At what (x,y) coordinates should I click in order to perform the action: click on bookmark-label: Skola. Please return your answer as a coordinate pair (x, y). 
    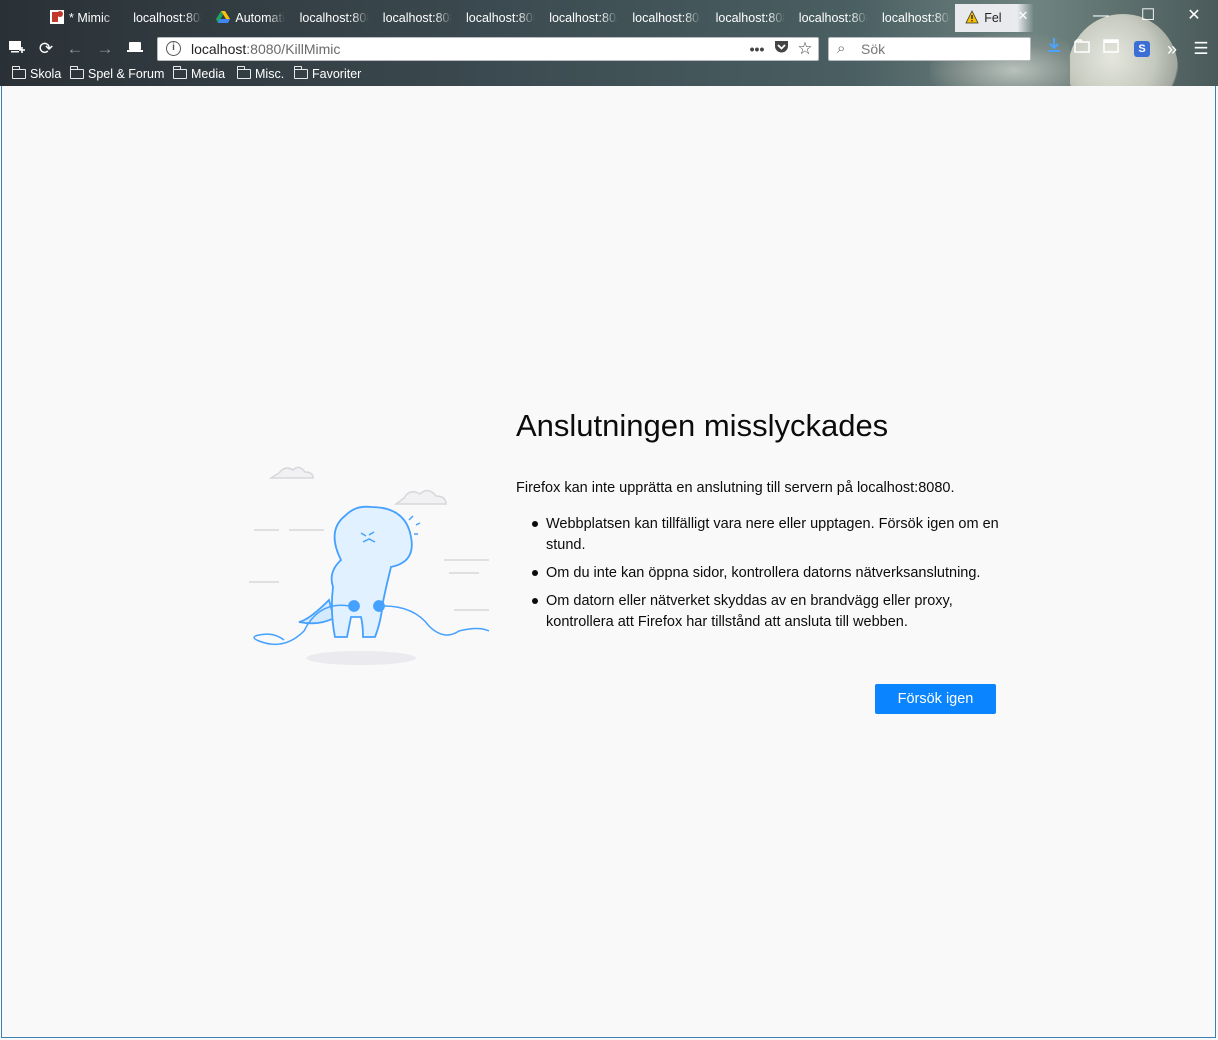
    Looking at the image, I should click on (46, 74).